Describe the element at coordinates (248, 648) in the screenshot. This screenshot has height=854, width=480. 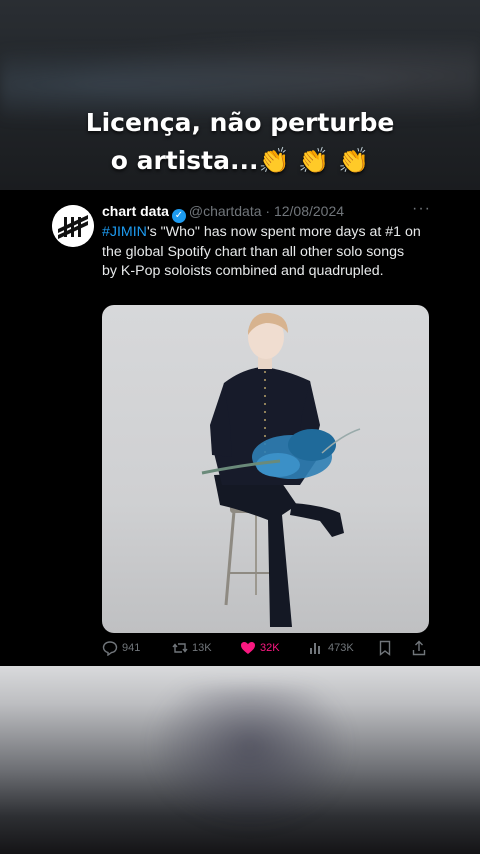
I see `heart-icon` at that location.